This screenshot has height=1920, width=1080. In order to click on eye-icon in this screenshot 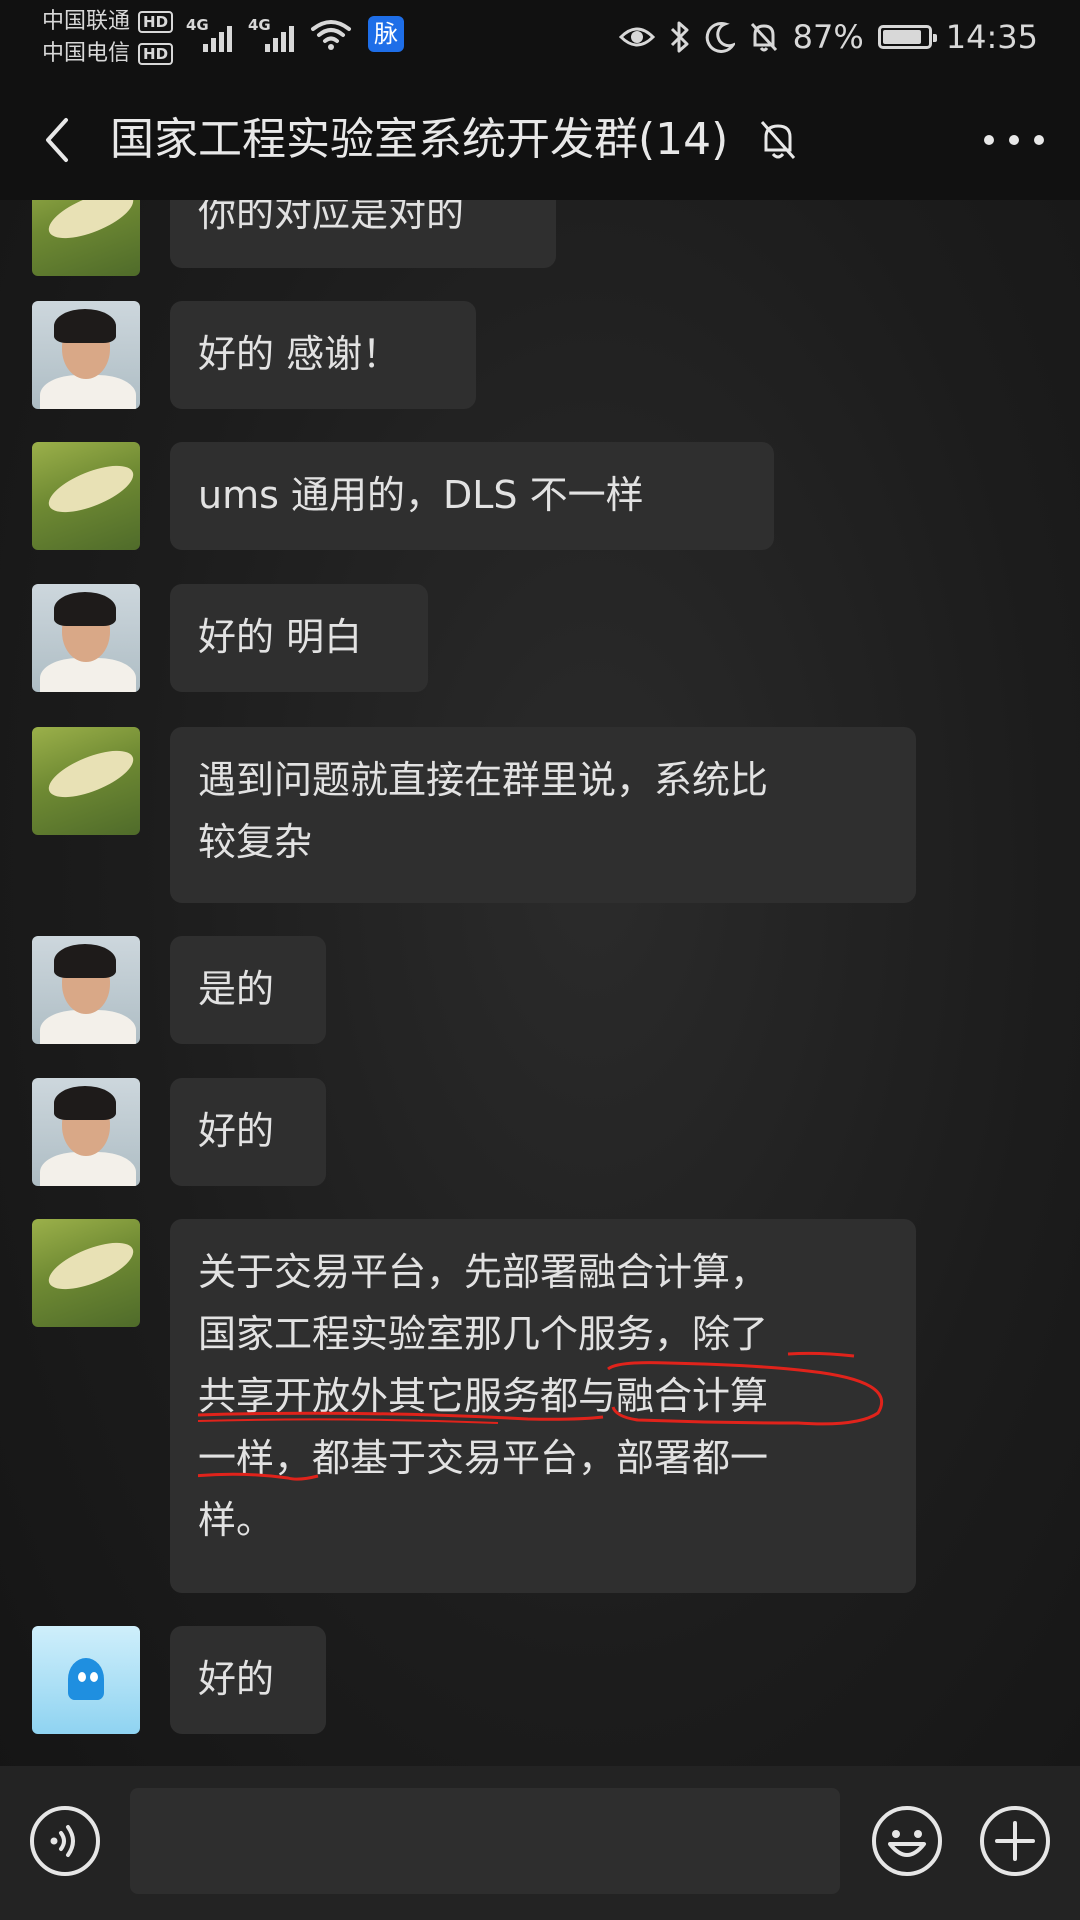, I will do `click(636, 37)`.